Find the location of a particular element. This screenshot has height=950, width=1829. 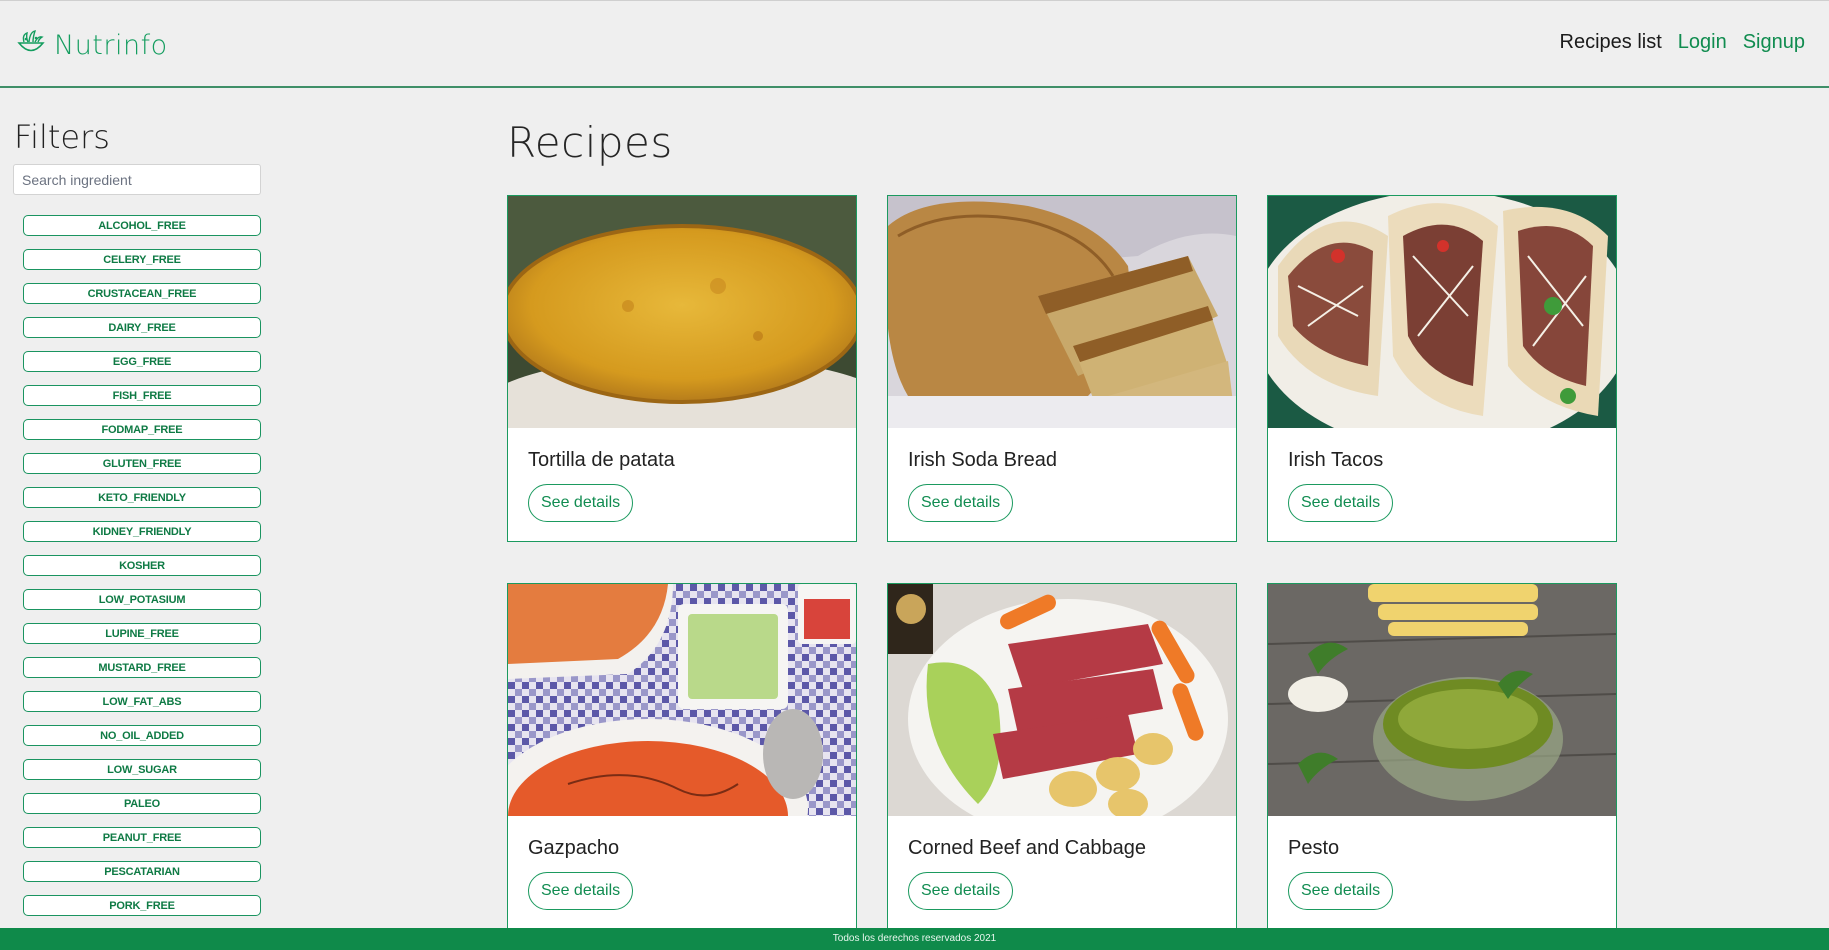

recipe-title: Corned Beef and Cabbage is located at coordinates (1027, 848).